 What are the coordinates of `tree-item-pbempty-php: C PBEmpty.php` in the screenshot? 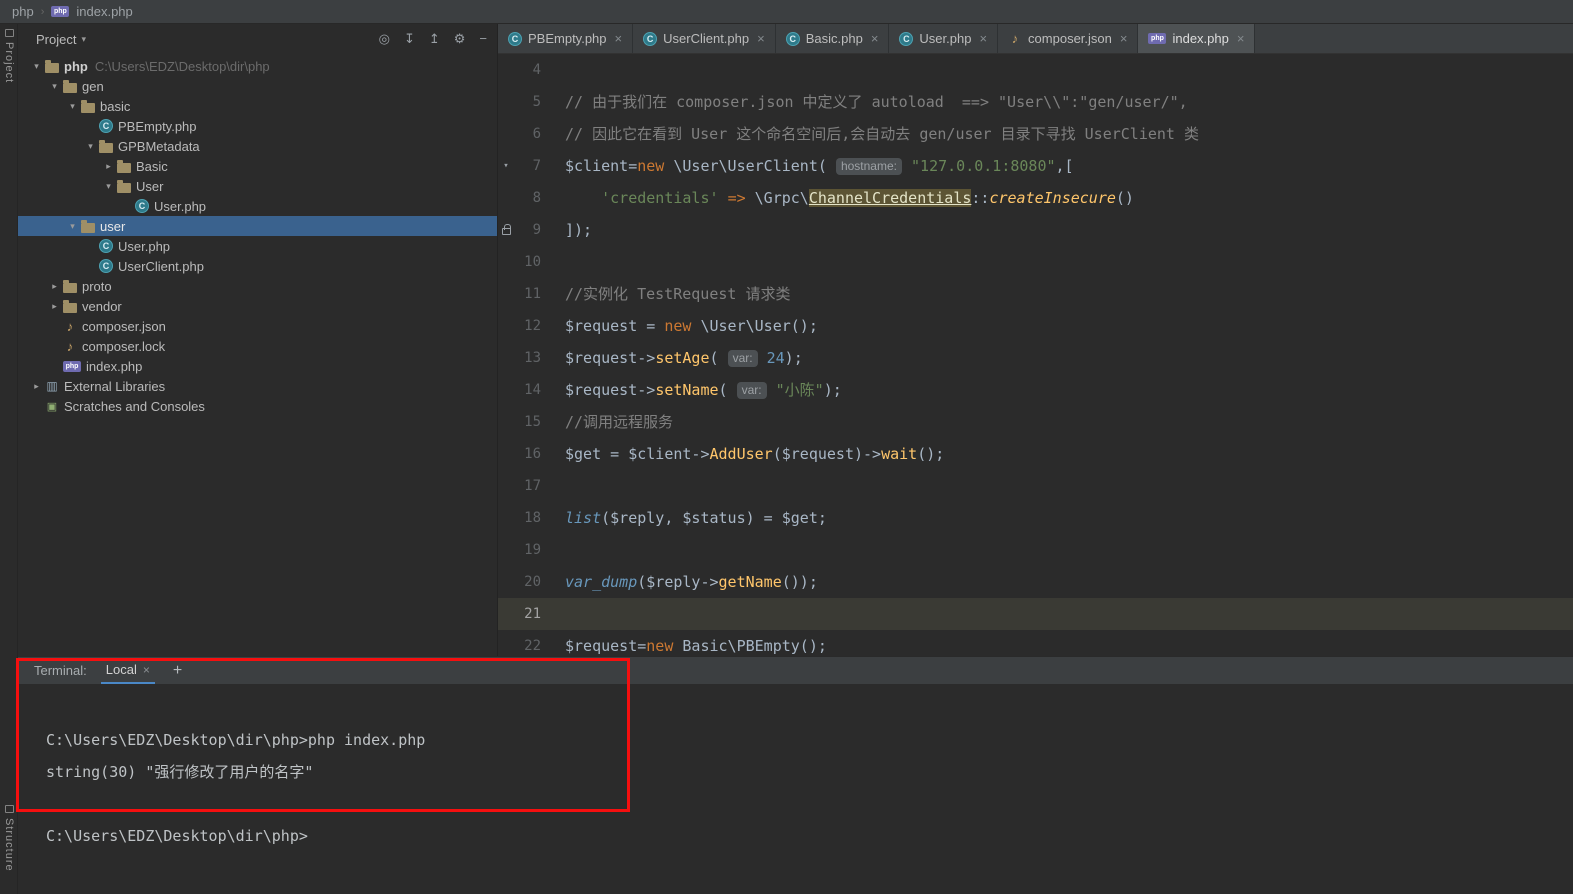 It's located at (257, 126).